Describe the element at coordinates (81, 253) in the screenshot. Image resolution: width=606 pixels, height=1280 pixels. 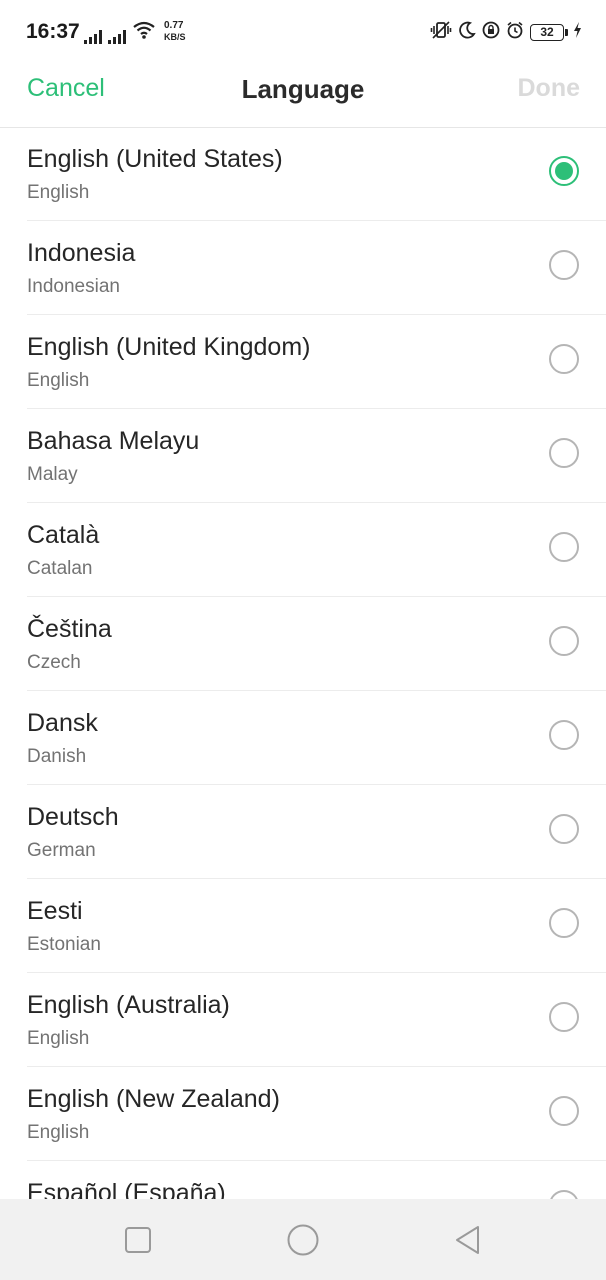
I see `language-native-name: Indonesia` at that location.